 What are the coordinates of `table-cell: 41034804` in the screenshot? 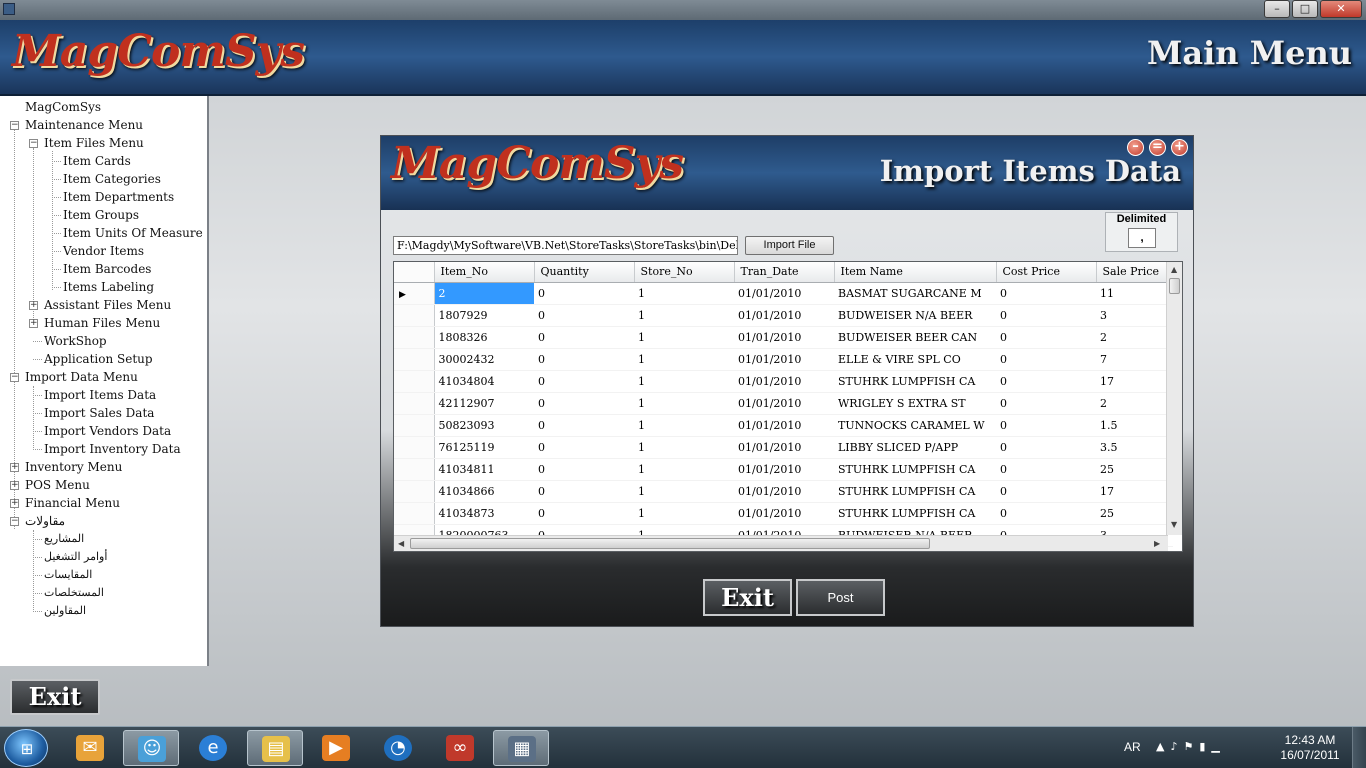 It's located at (484, 381).